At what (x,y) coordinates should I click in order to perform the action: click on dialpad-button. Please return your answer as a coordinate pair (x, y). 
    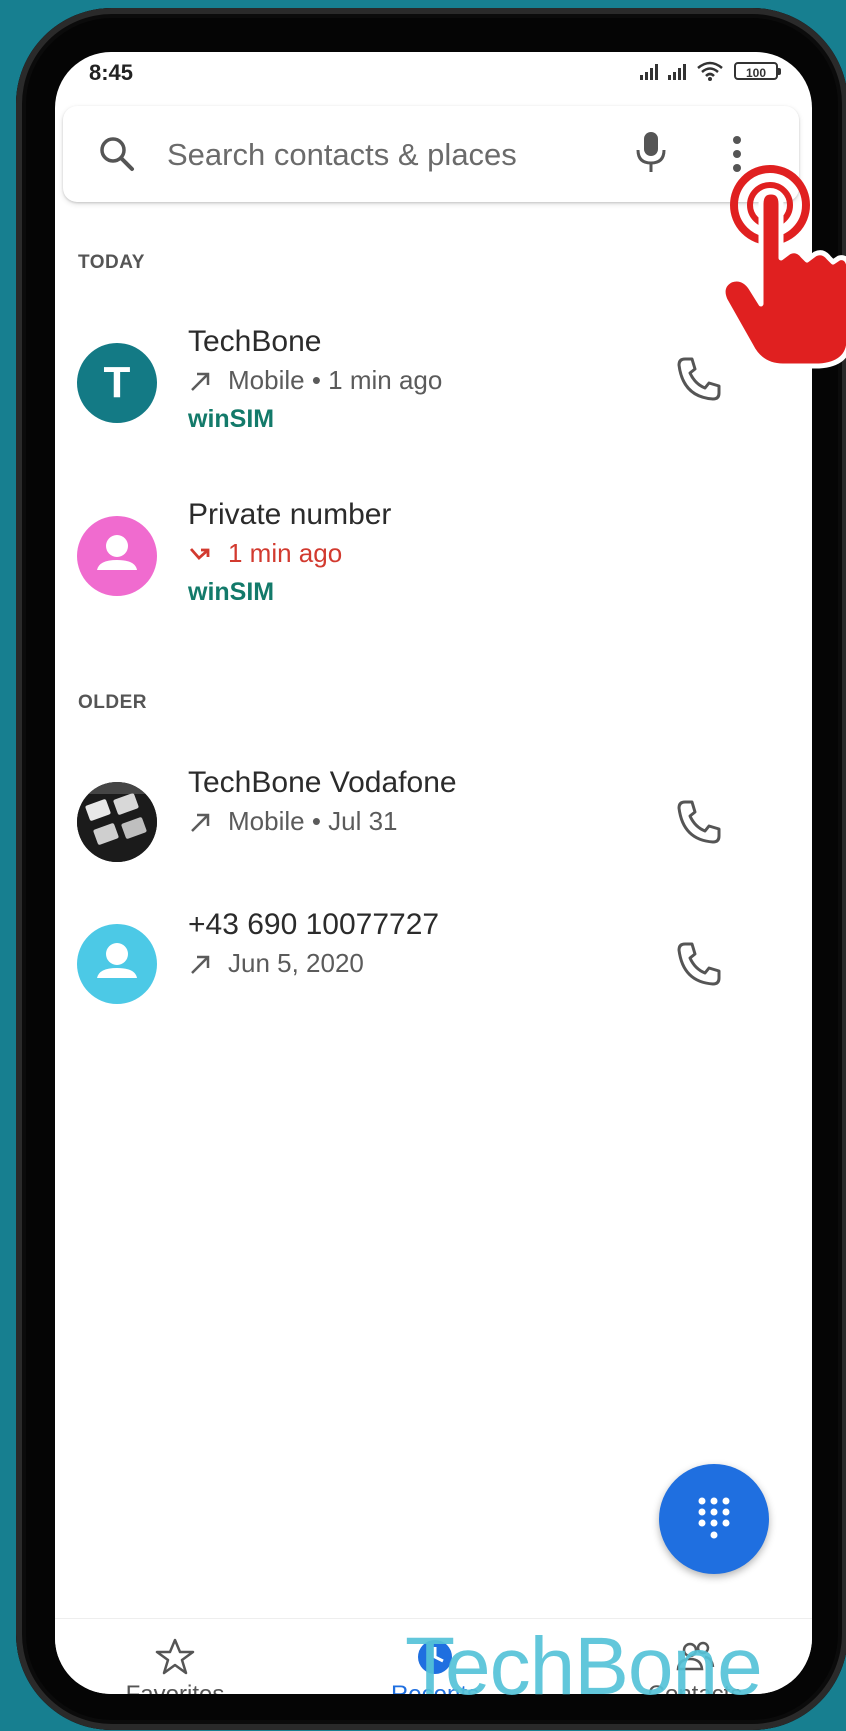
    Looking at the image, I should click on (714, 1519).